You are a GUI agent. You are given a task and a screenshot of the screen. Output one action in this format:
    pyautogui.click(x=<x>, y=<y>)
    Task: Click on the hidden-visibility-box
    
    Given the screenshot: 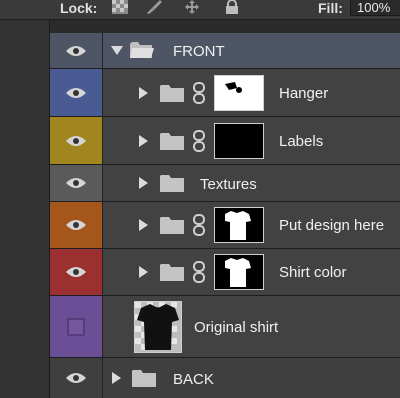 What is the action you would take?
    pyautogui.click(x=76, y=326)
    